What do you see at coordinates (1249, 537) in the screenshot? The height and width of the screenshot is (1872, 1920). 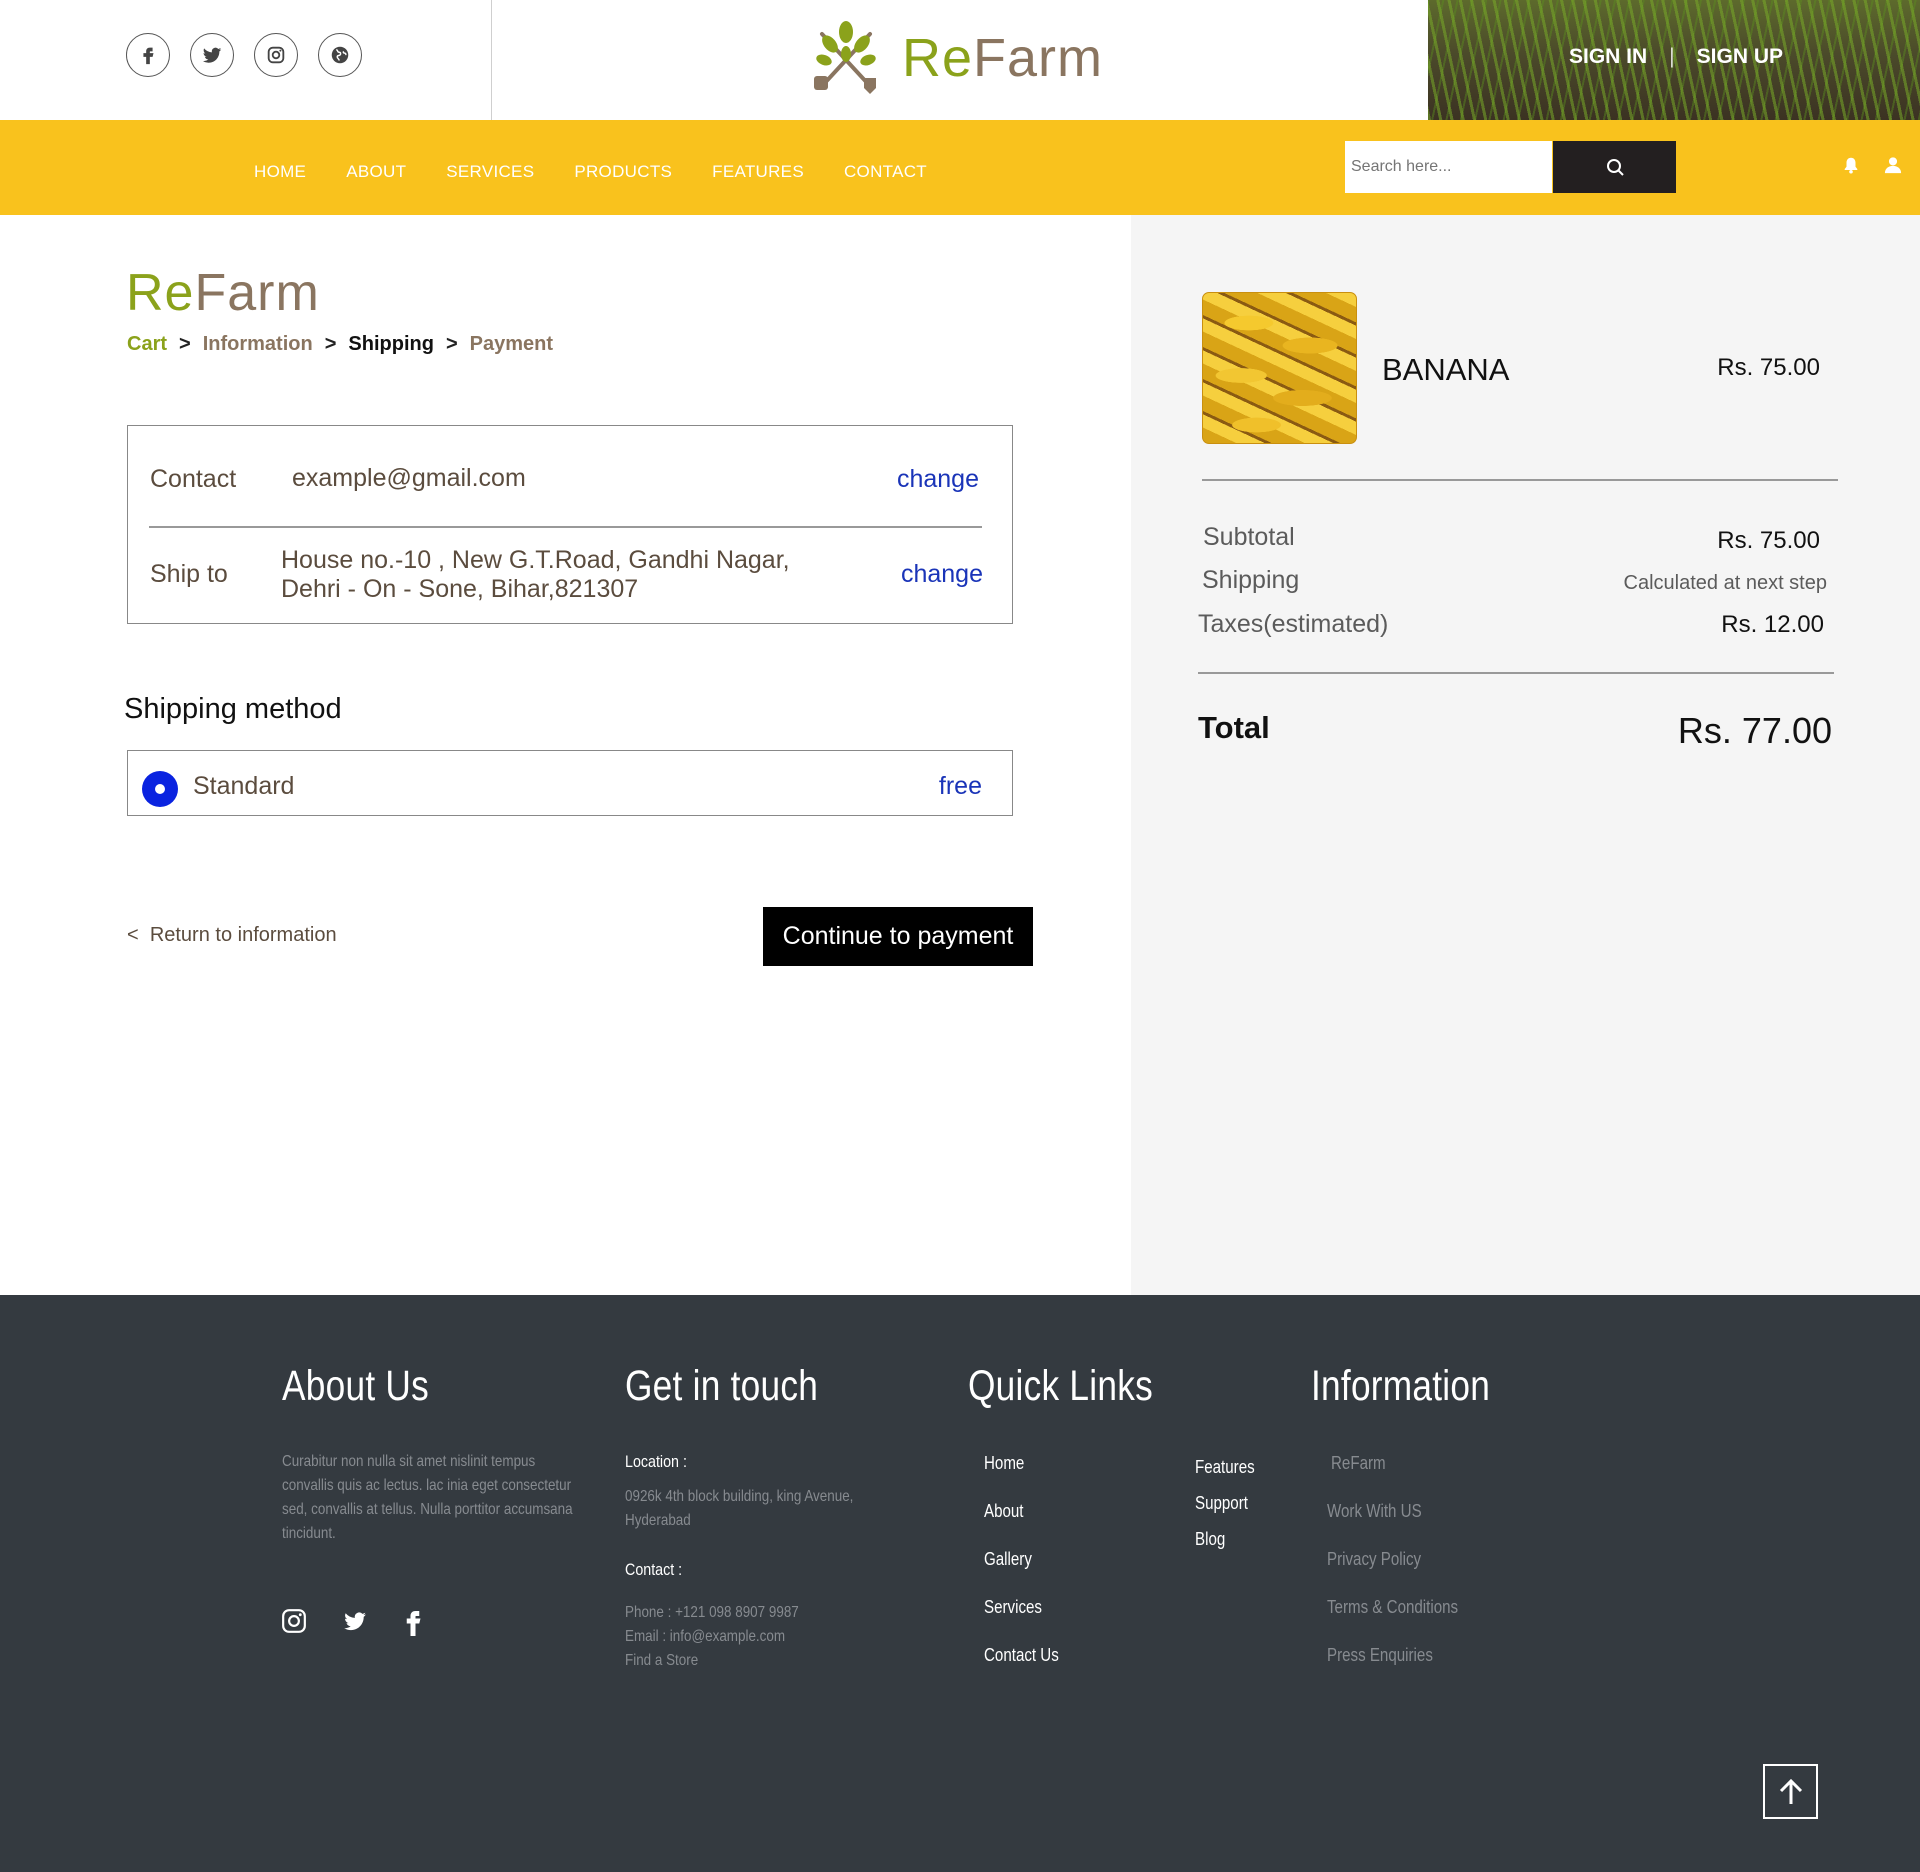 I see `subtotal-label: Subtotal` at bounding box center [1249, 537].